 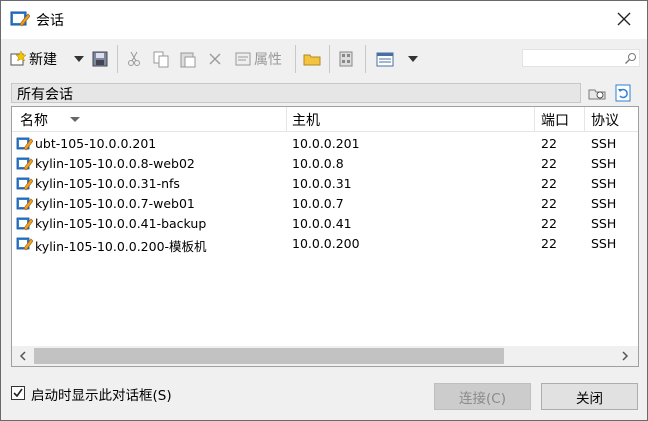 I want to click on paste-icon, so click(x=188, y=59).